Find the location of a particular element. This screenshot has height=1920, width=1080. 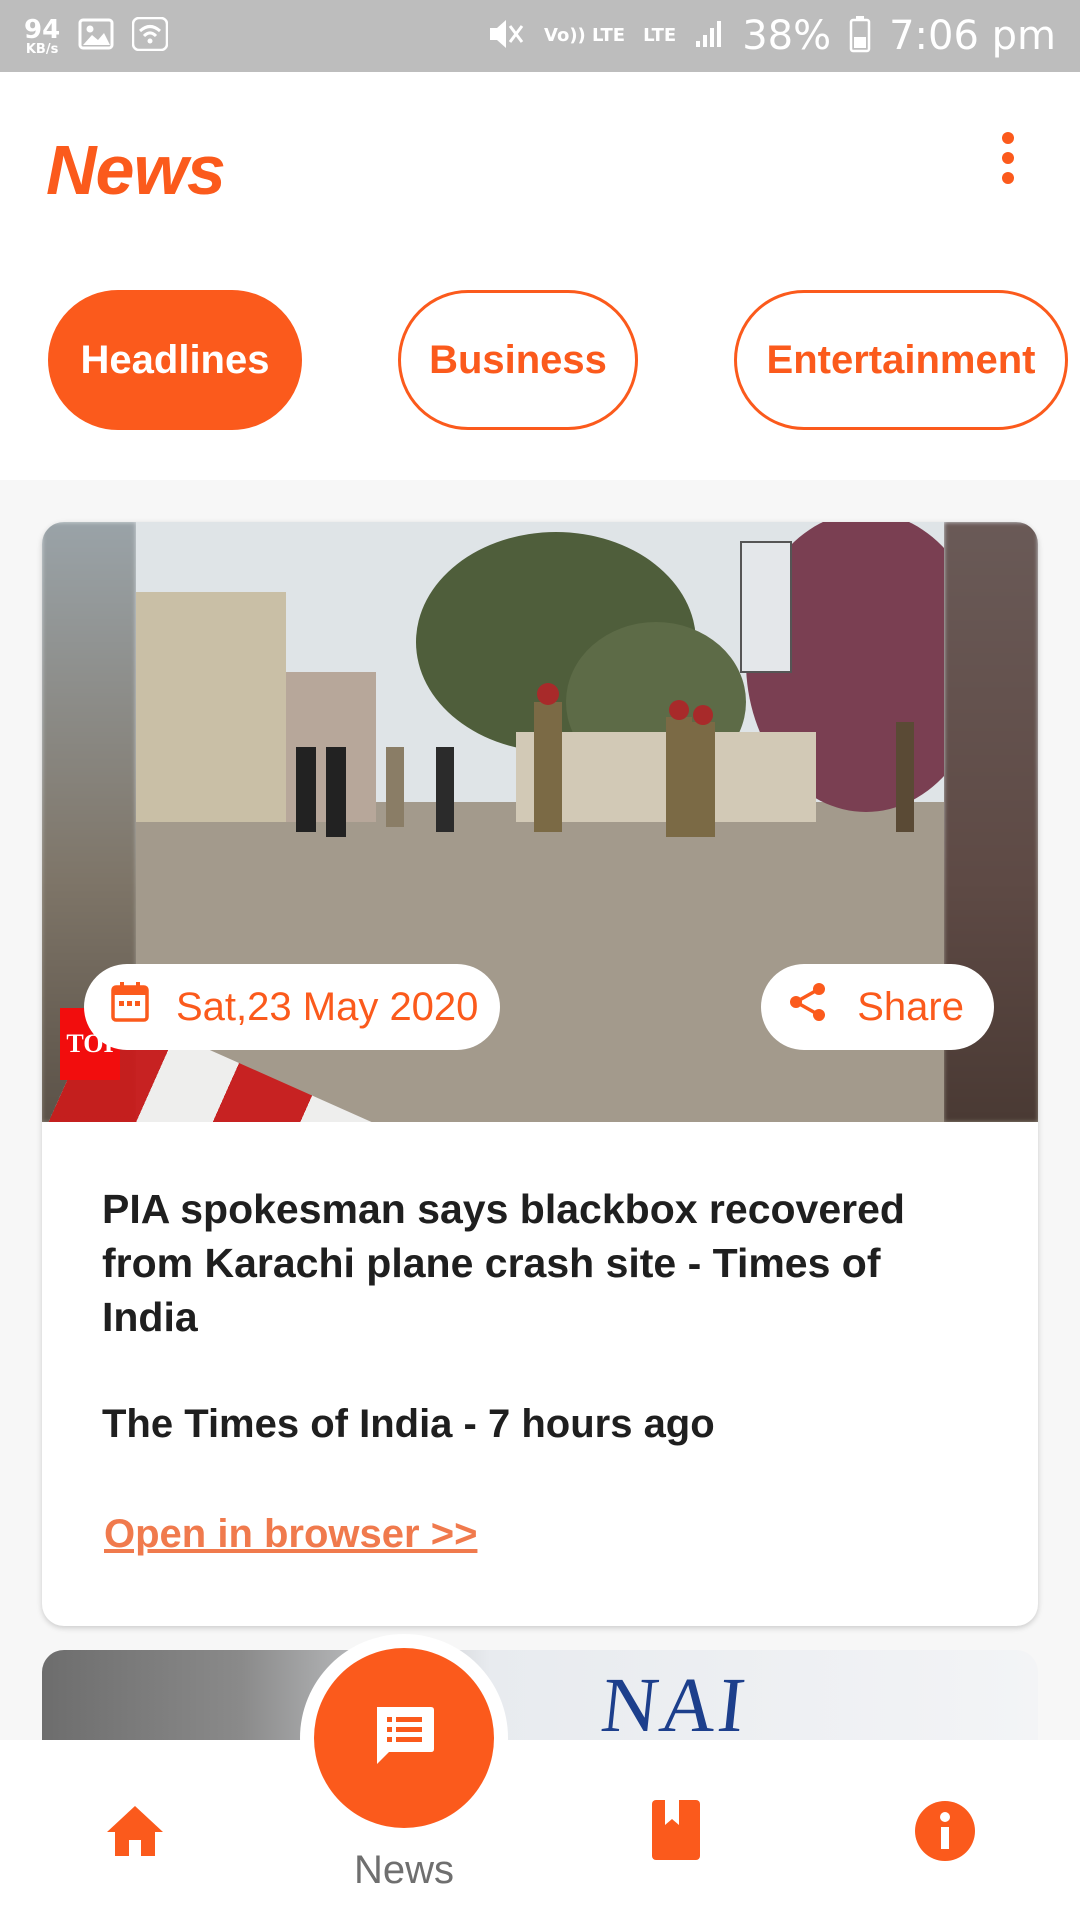

volte-indicator: Vo)) LTE is located at coordinates (585, 35).